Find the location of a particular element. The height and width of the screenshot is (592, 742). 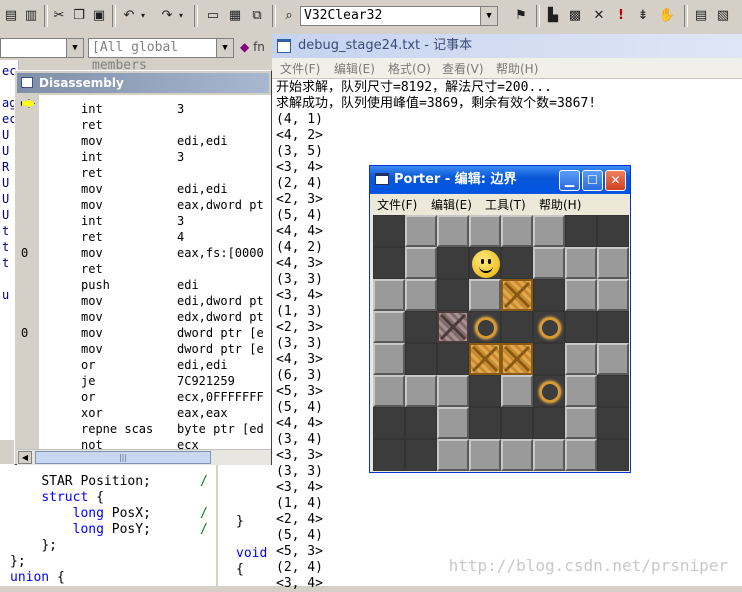

notepad-menu-item: 查看(V) is located at coordinates (463, 68).